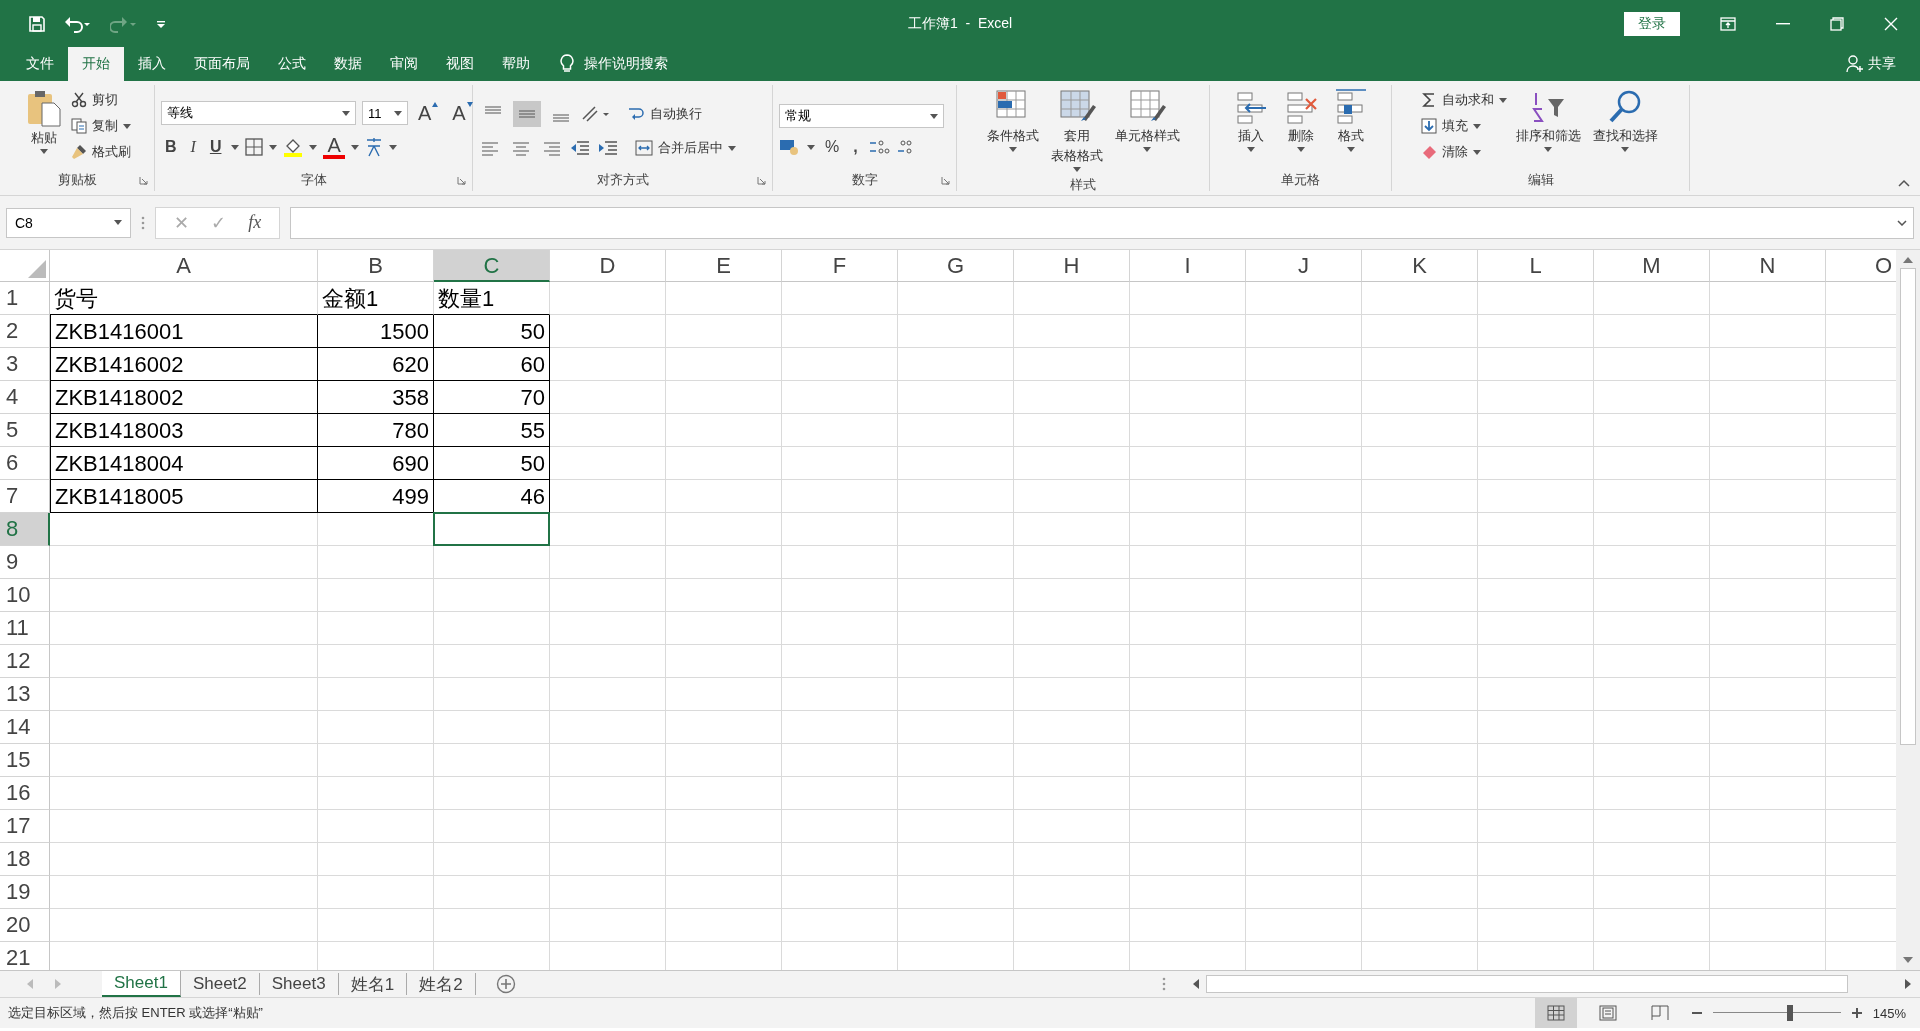 This screenshot has width=1920, height=1031. What do you see at coordinates (580, 148) in the screenshot?
I see `decrease-indent-icon` at bounding box center [580, 148].